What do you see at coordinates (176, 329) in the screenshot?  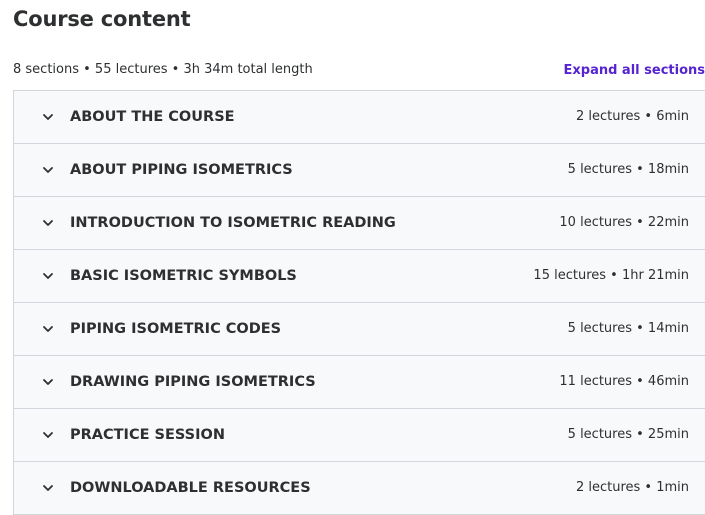 I see `section-title: PIPING ISOMETRIC CODES` at bounding box center [176, 329].